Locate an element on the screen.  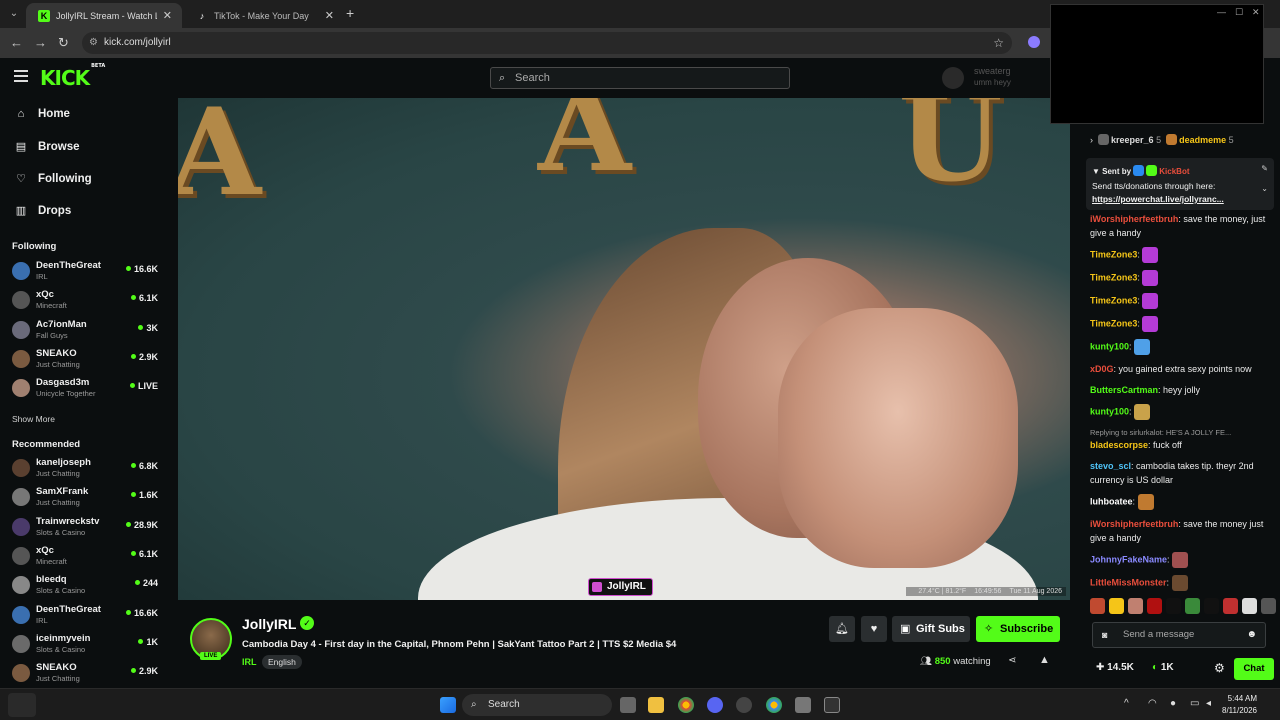
share-icon: ⋖ is located at coordinates (1012, 660).